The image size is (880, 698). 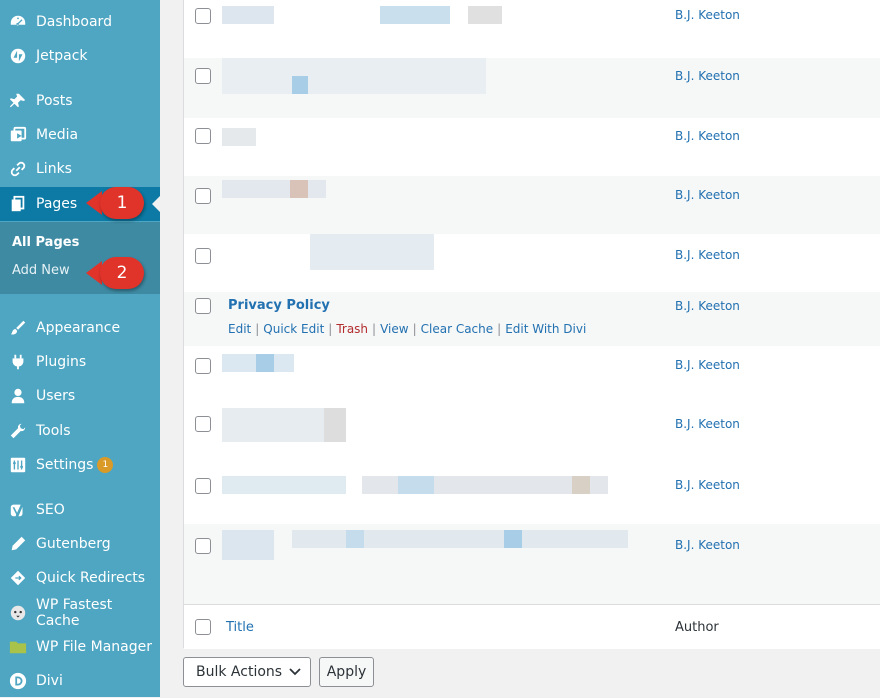 I want to click on menu-wp-fastest-cache: WP Fastest Cache, so click(x=80, y=613).